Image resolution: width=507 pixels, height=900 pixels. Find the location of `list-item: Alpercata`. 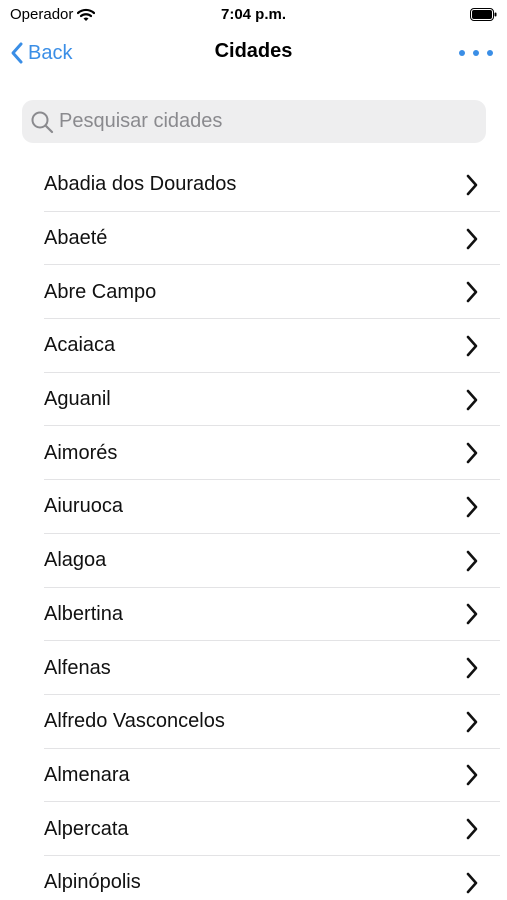

list-item: Alpercata is located at coordinates (253, 829).